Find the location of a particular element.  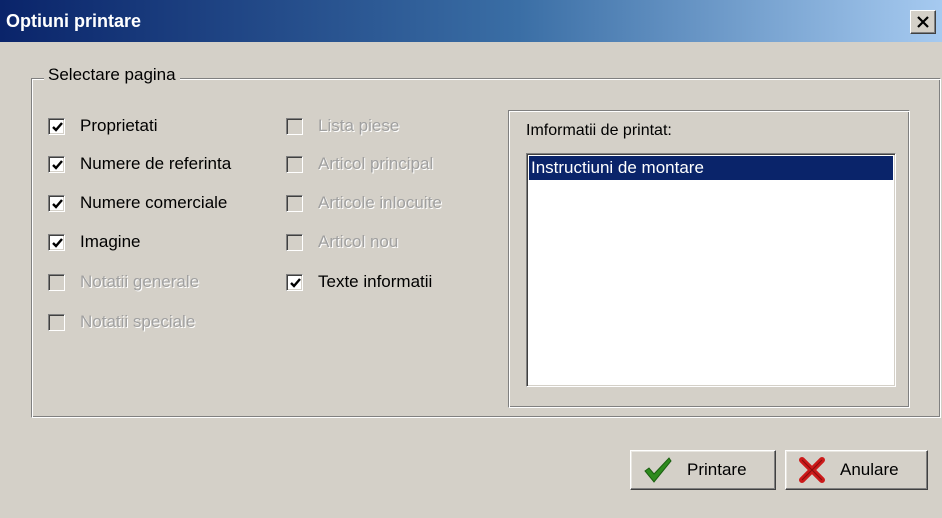

checkbox-label: Proprietati is located at coordinates (119, 125).